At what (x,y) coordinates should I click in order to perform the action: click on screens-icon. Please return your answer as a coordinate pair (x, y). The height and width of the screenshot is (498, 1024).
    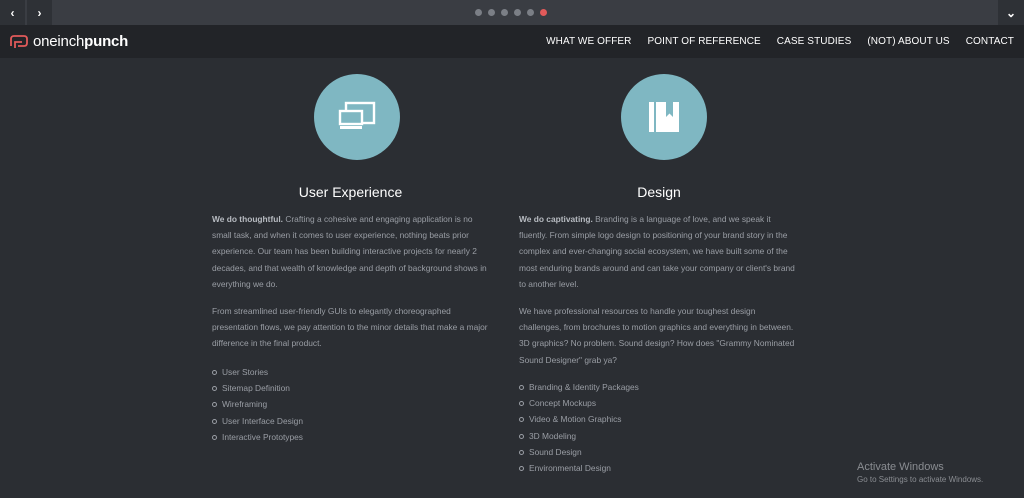
    Looking at the image, I should click on (357, 115).